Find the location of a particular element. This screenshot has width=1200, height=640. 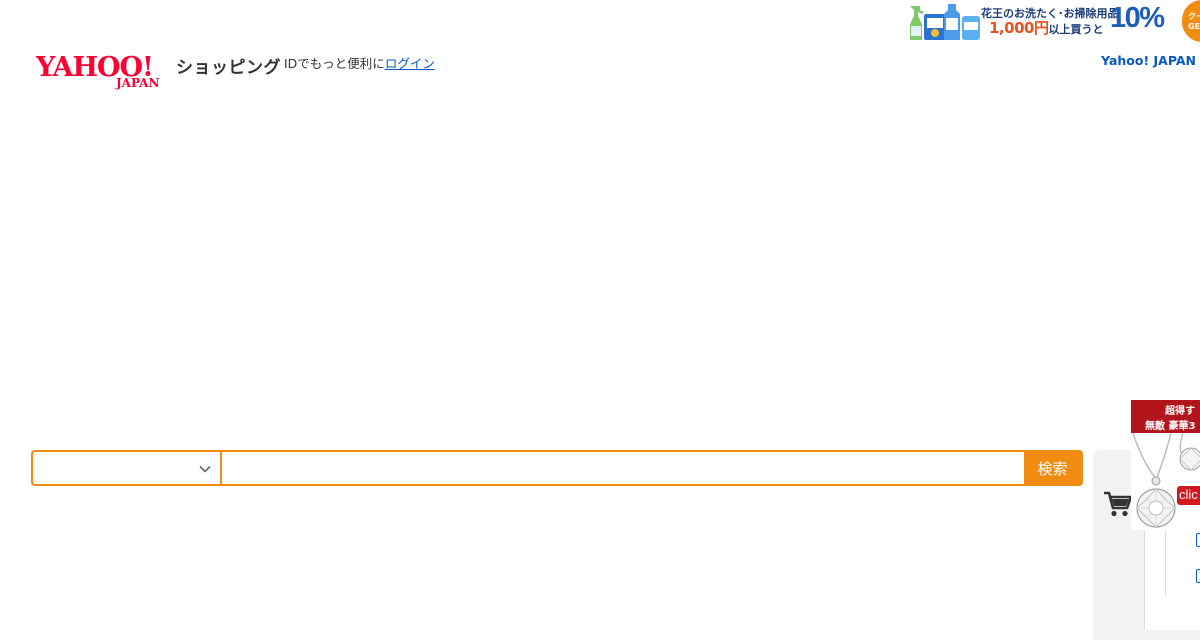

side-panel-content is located at coordinates (1172, 580).